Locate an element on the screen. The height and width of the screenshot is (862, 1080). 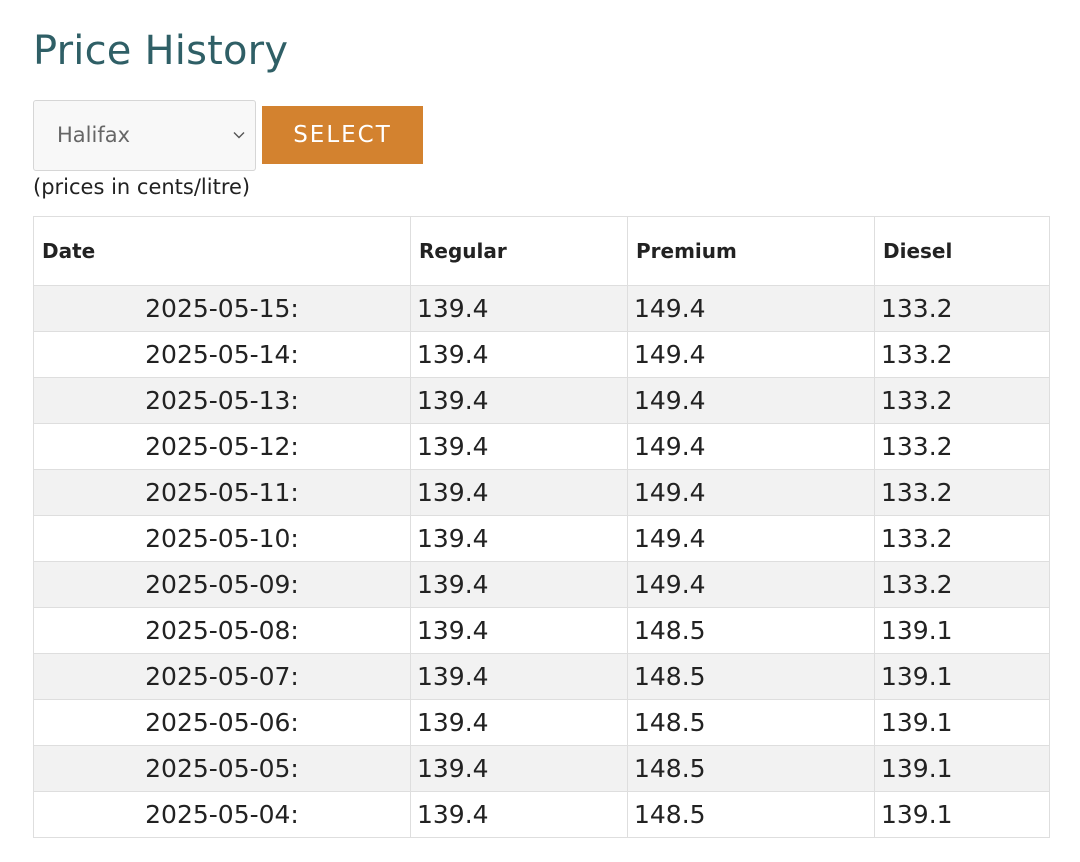
table-row: 2025-05-04: 139.4 148.5 139.1 is located at coordinates (541, 814).